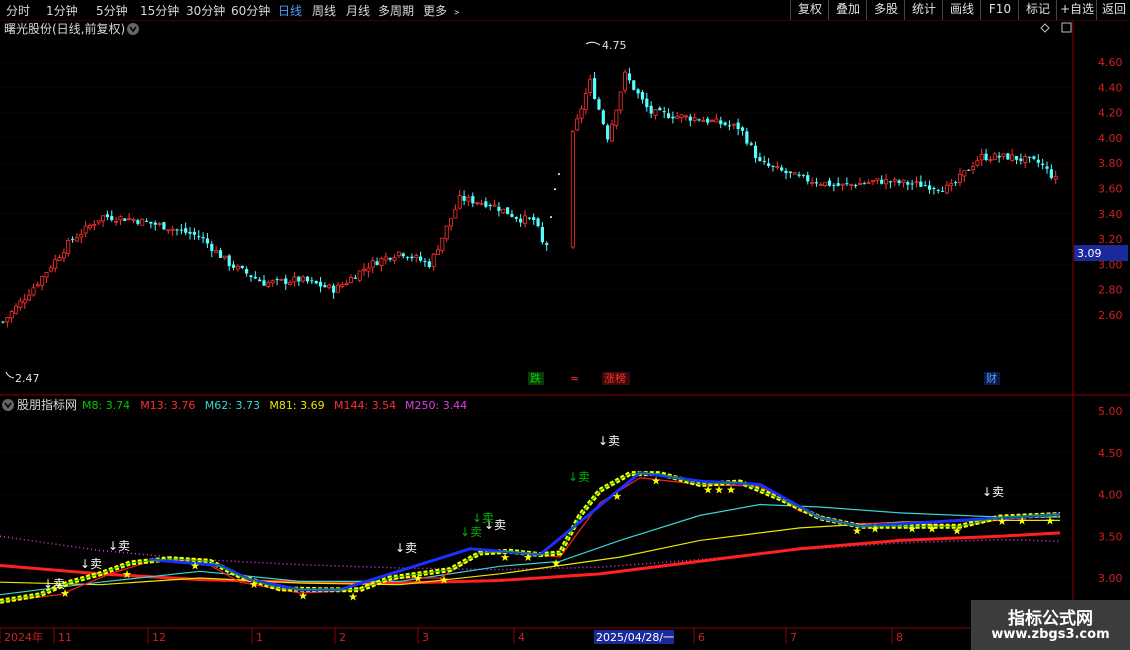 The width and height of the screenshot is (1130, 650). What do you see at coordinates (205, 10) in the screenshot?
I see `period-tab-4: 30分钟` at bounding box center [205, 10].